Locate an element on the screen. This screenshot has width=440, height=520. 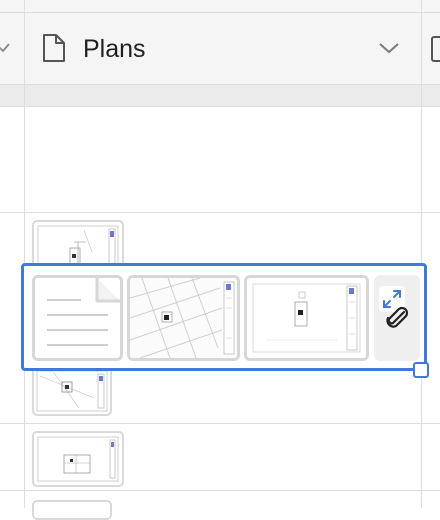
attachment-floor-plan is located at coordinates (306, 318).